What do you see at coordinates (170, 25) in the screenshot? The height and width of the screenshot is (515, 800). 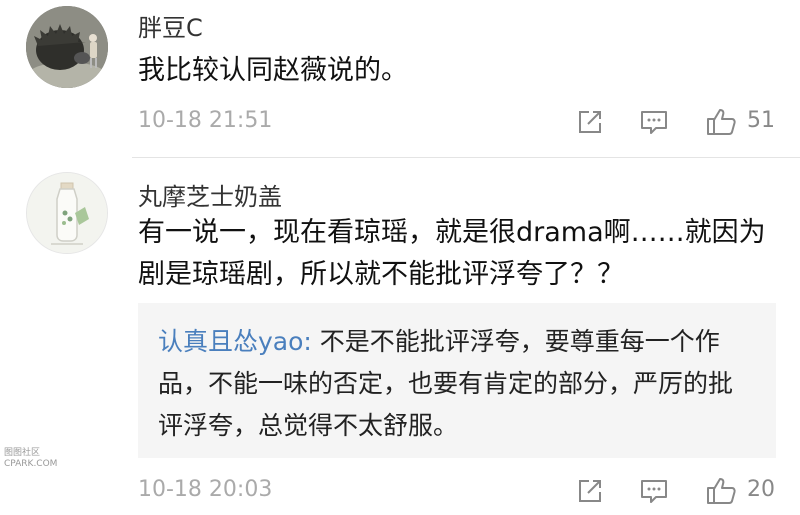 I see `username: 胖豆C` at bounding box center [170, 25].